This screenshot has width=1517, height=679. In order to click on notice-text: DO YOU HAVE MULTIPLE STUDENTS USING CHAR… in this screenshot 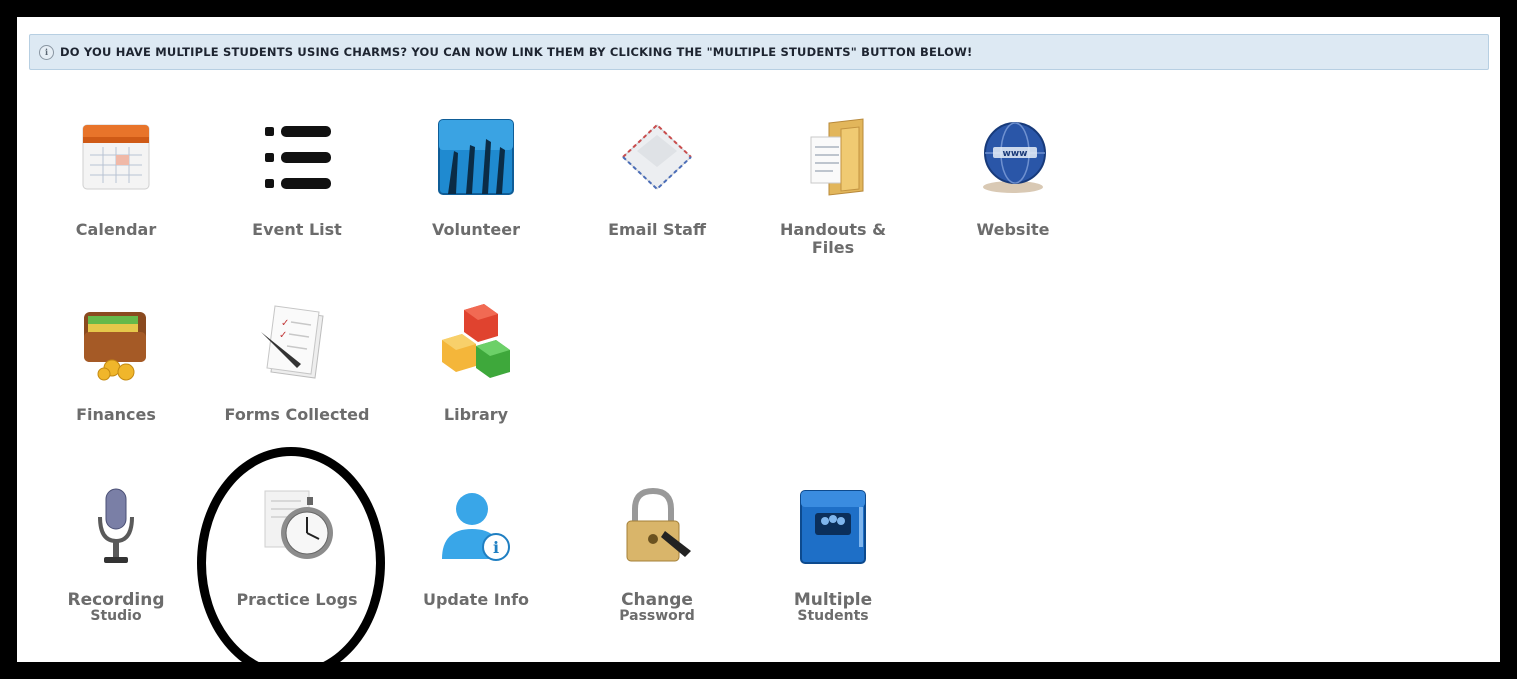, I will do `click(516, 52)`.